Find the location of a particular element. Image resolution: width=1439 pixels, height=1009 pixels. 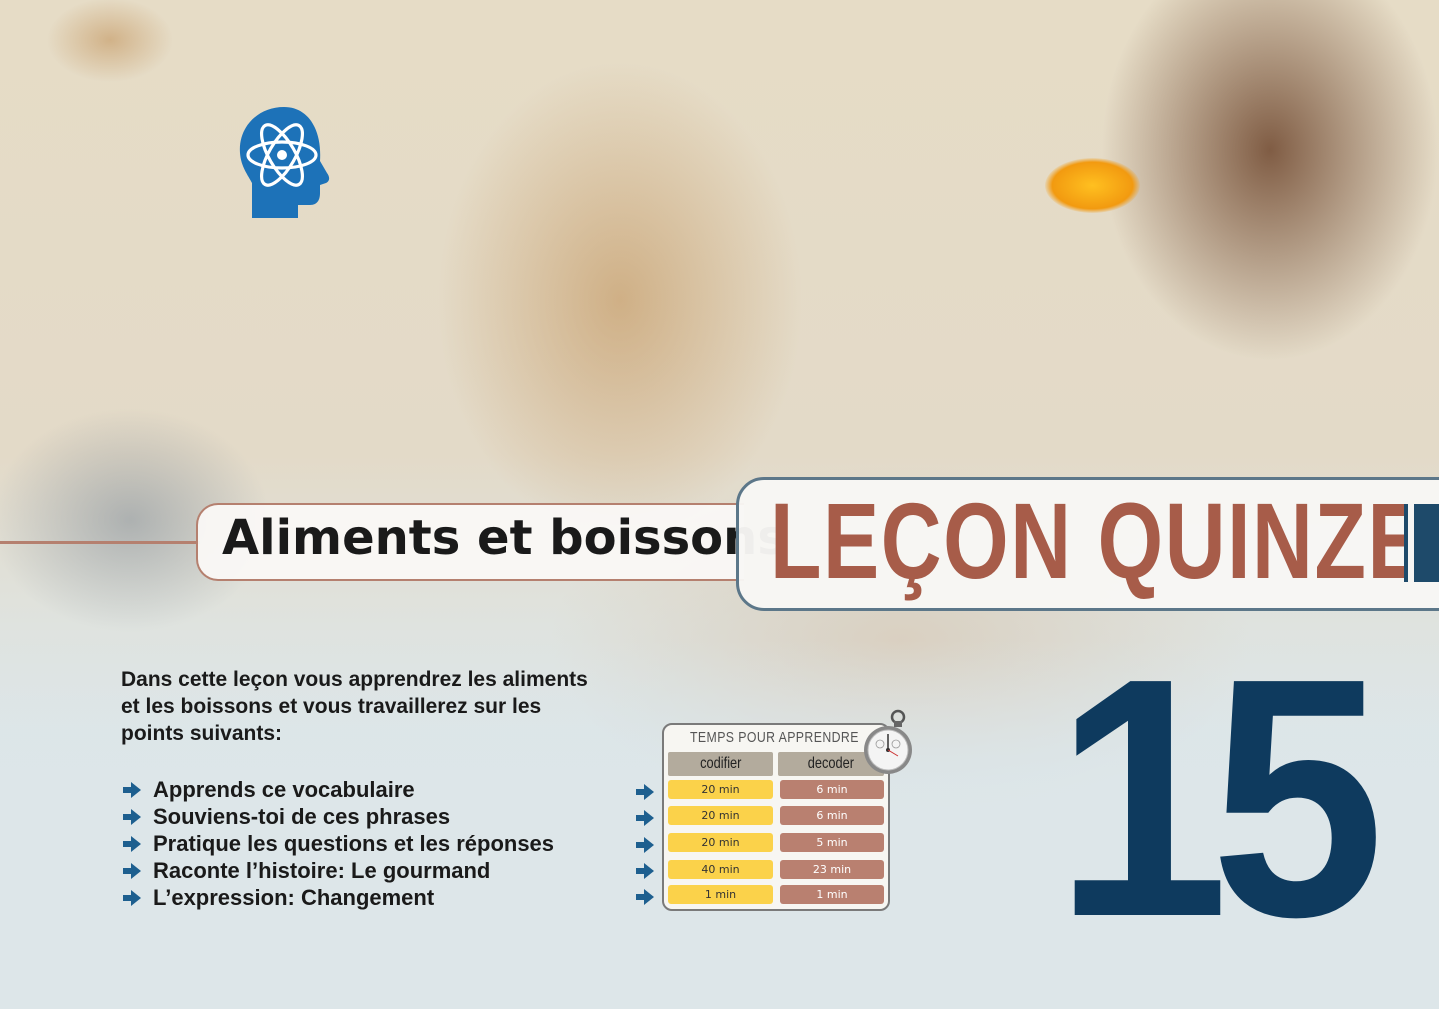

codifier-header: codifier is located at coordinates (720, 764).